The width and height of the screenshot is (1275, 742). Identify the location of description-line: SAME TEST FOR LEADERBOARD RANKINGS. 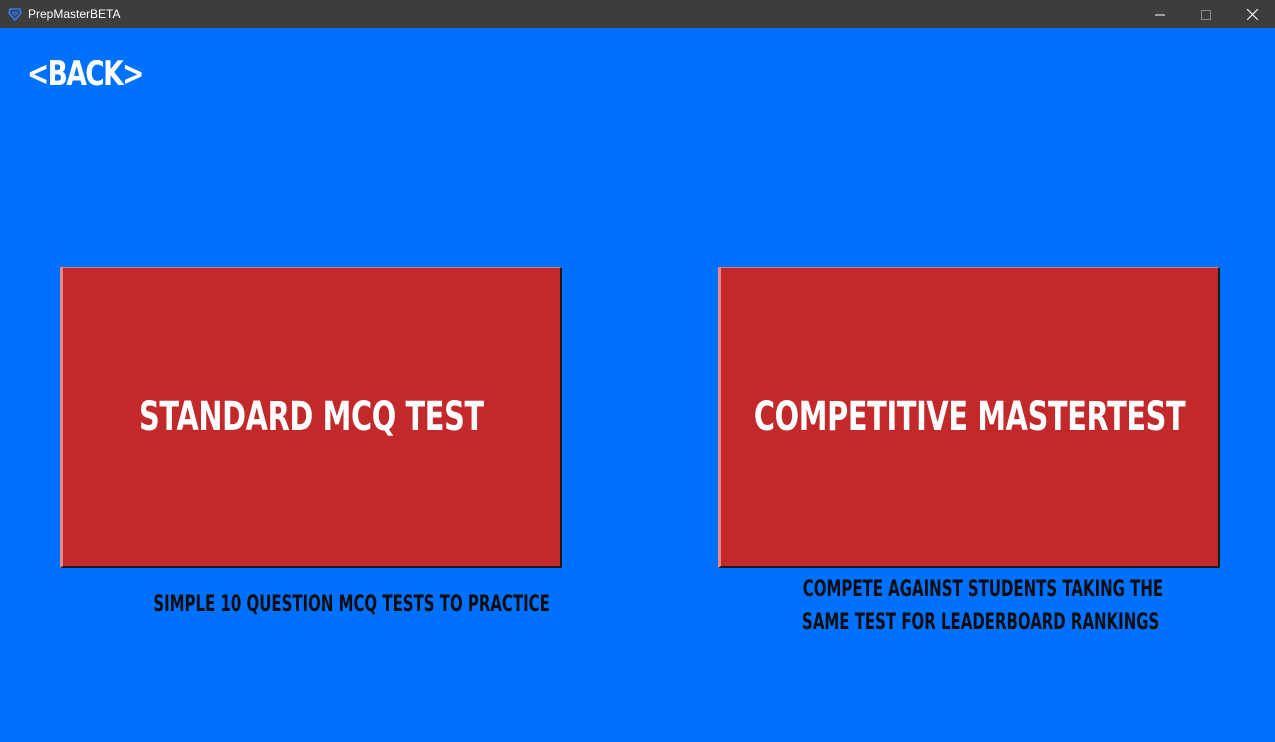
(981, 622).